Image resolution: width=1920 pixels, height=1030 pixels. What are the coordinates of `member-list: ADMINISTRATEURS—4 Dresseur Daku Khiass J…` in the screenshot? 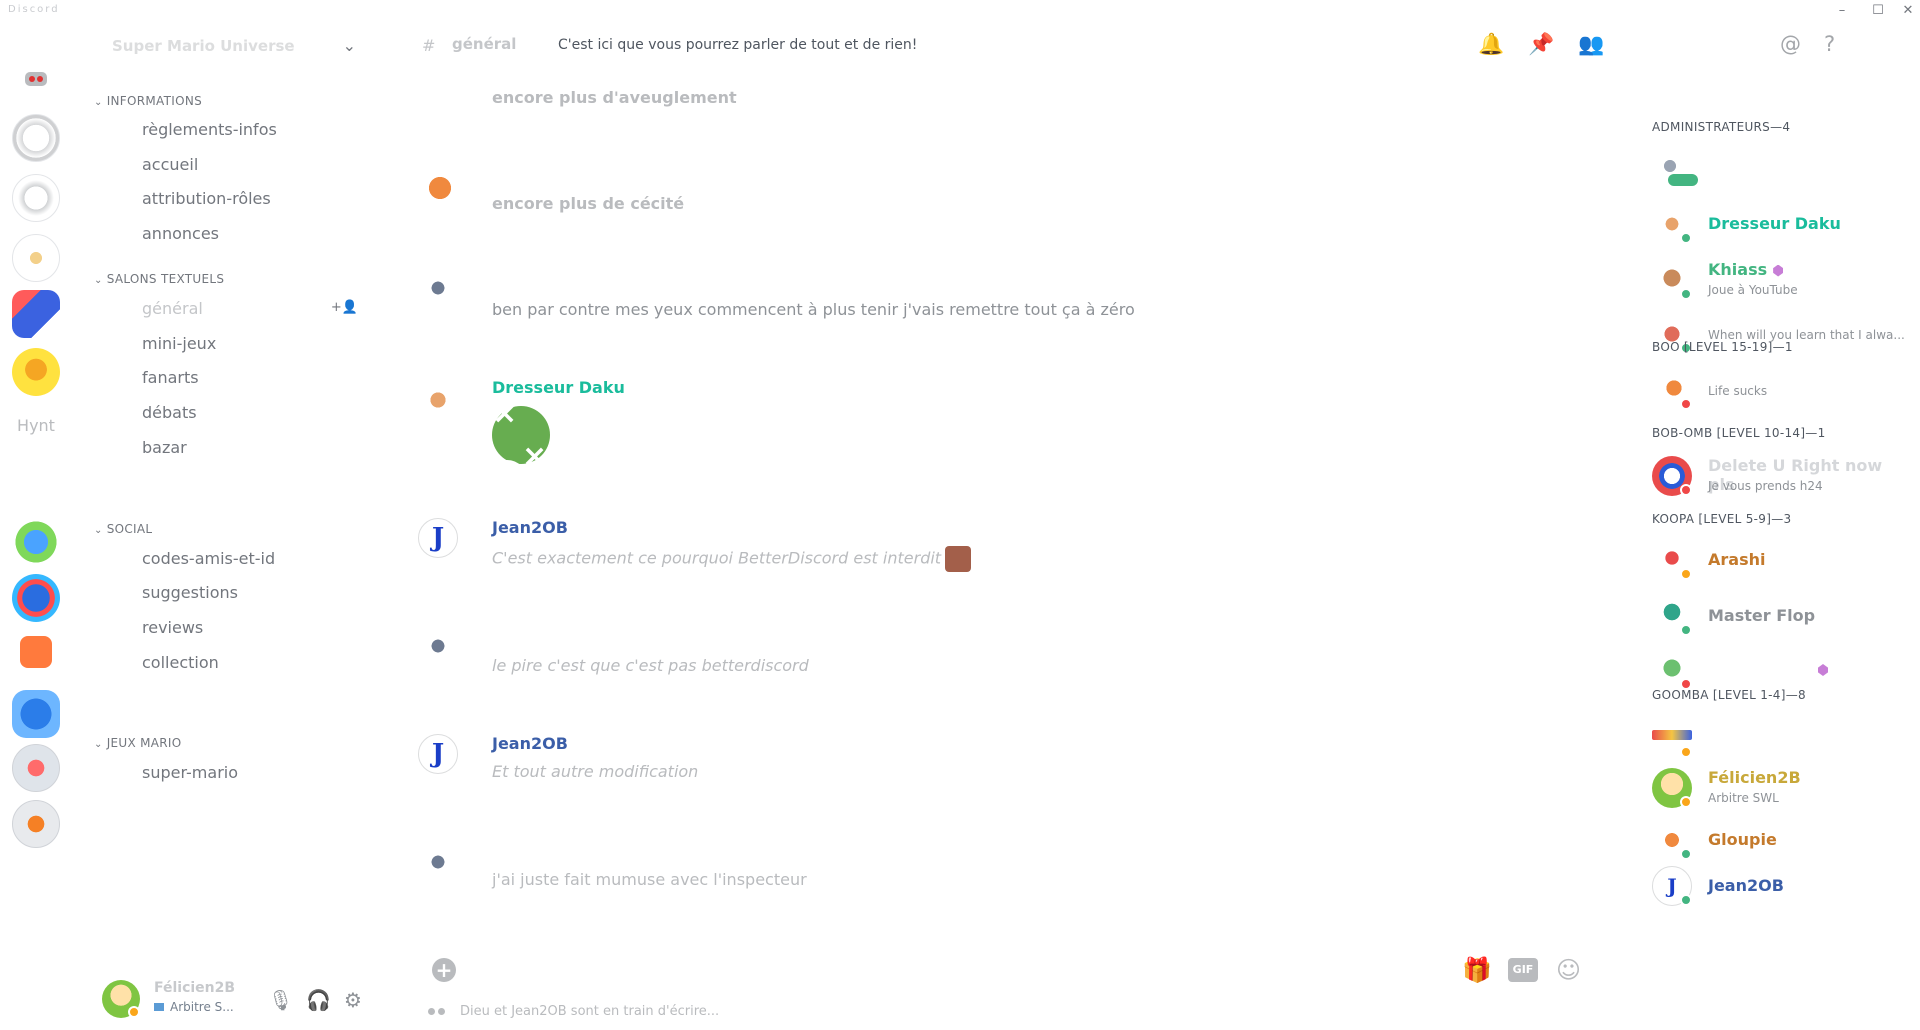 It's located at (1780, 526).